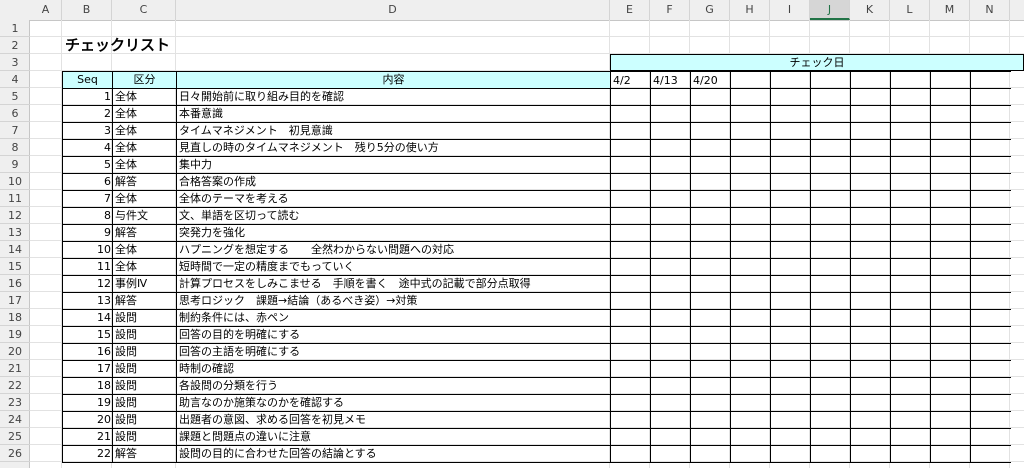 This screenshot has width=1024, height=468. I want to click on content-cell: 回答の主語を明確にする, so click(393, 352).